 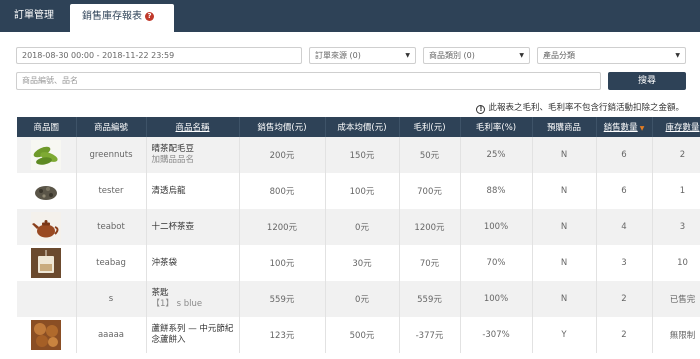 What do you see at coordinates (47, 127) in the screenshot?
I see `header-image: 商品圖` at bounding box center [47, 127].